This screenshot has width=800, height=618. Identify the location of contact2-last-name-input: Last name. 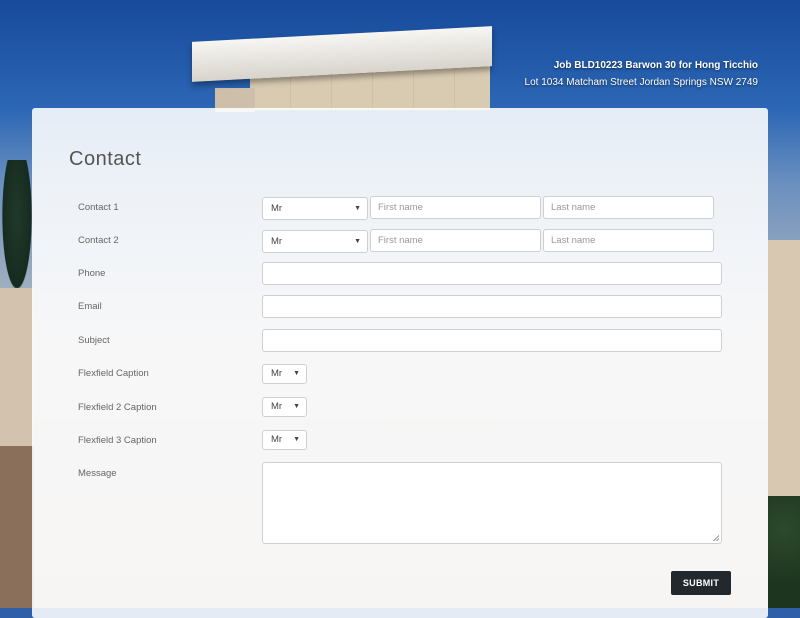
(628, 240).